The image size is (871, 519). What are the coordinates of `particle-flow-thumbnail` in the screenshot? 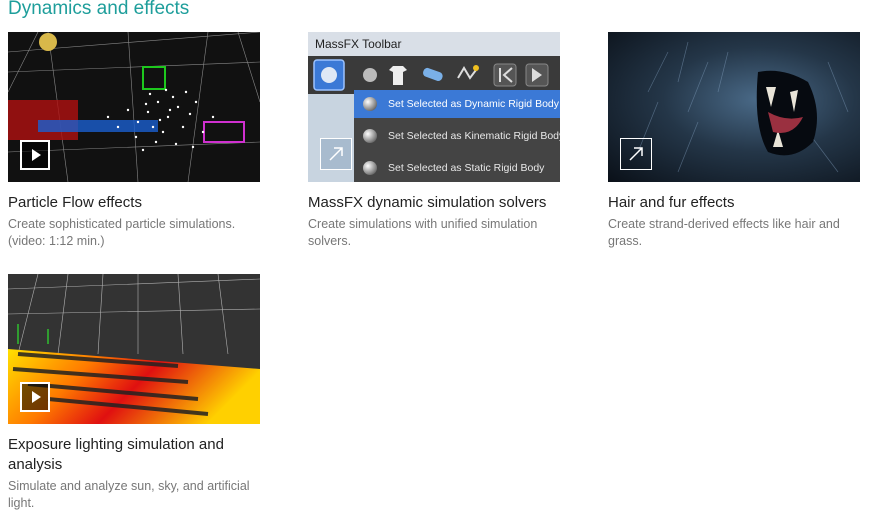 It's located at (134, 107).